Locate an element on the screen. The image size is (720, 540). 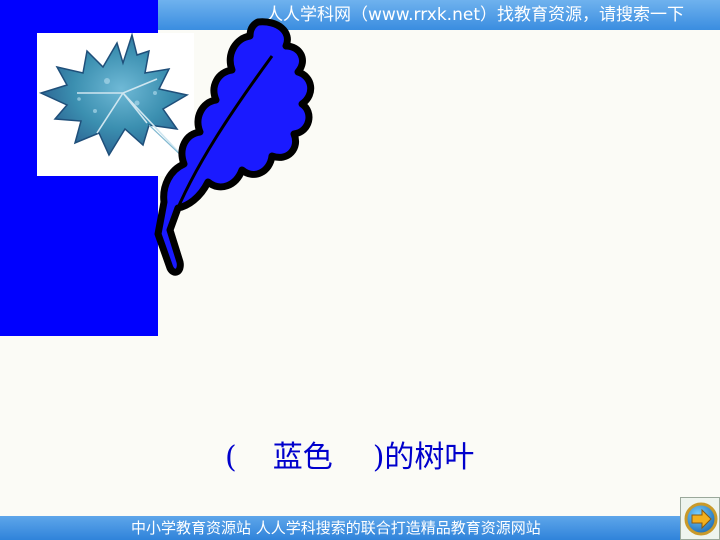
next-slide-button is located at coordinates (700, 518).